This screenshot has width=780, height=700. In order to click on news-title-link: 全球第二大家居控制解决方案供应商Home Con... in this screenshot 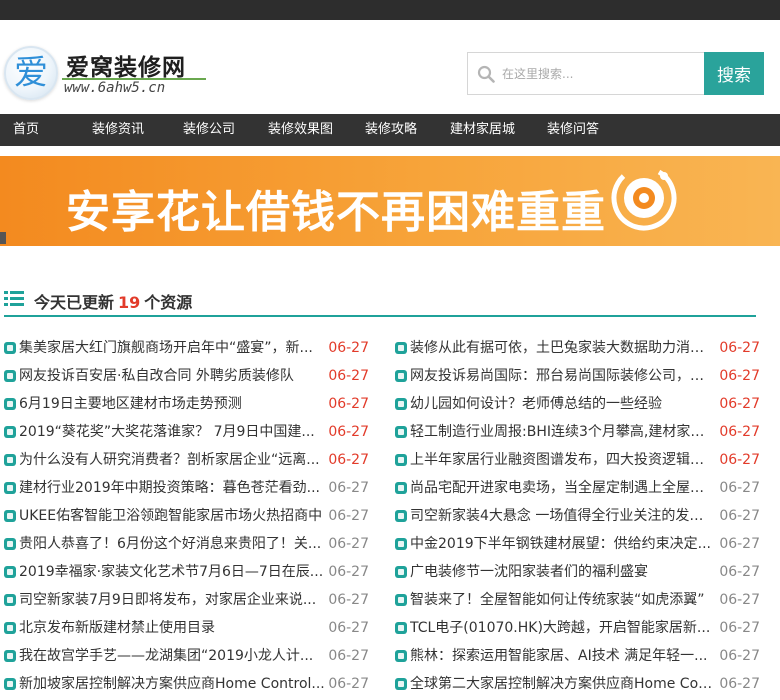, I will do `click(563, 684)`.